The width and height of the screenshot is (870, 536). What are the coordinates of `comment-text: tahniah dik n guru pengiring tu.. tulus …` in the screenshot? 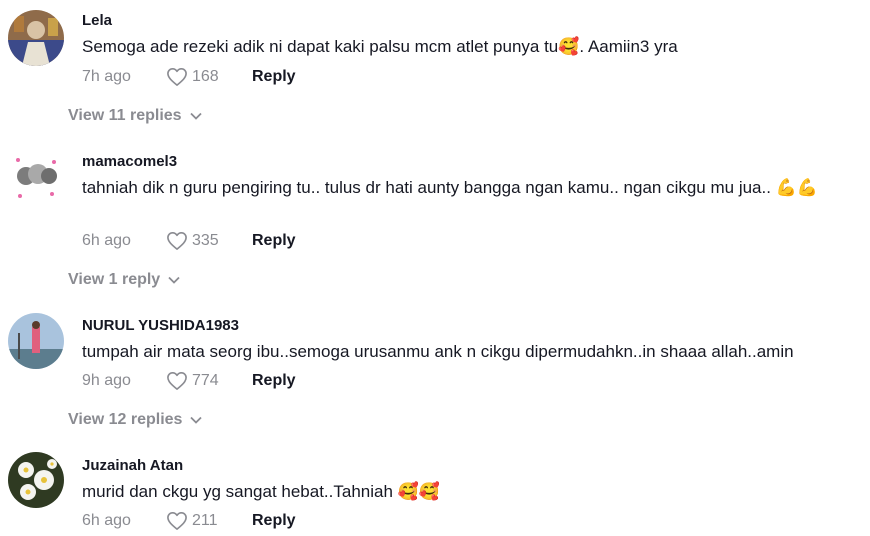 It's located at (450, 187).